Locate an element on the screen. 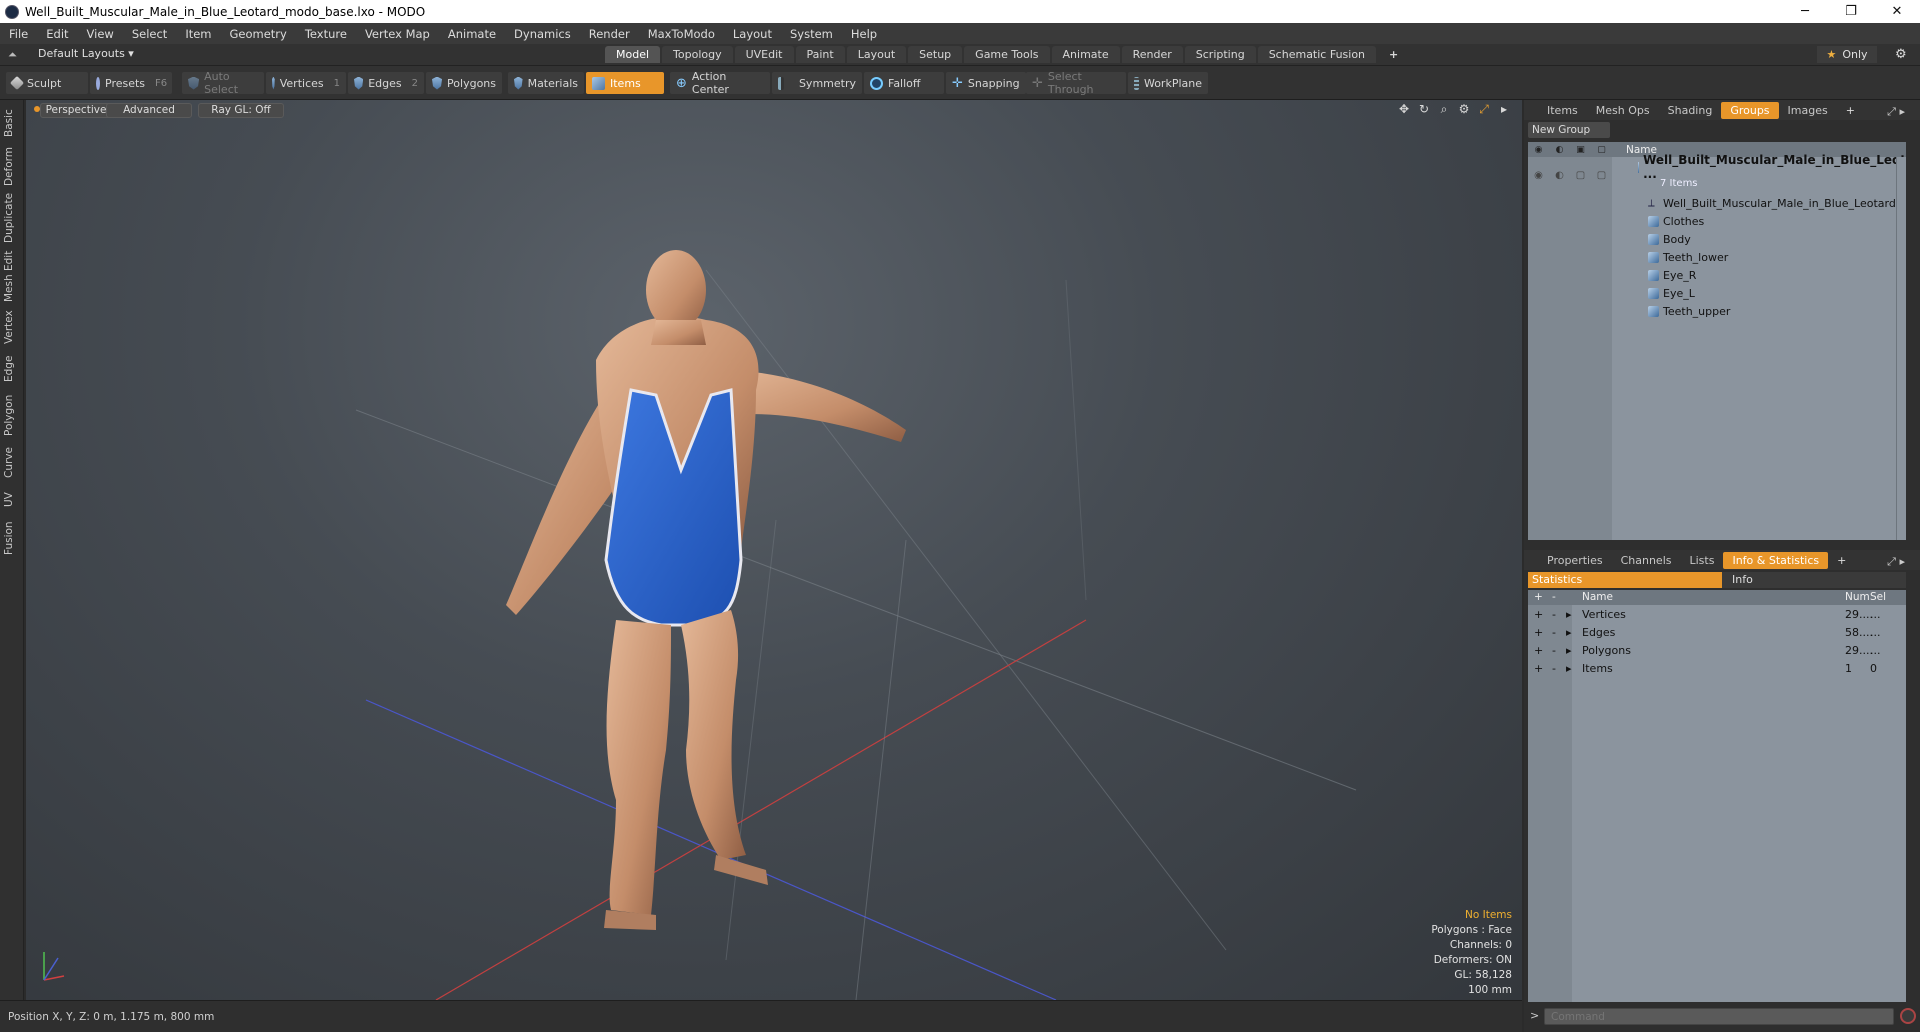 The height and width of the screenshot is (1032, 1920). strip-tab-uv: UV is located at coordinates (12, 500).